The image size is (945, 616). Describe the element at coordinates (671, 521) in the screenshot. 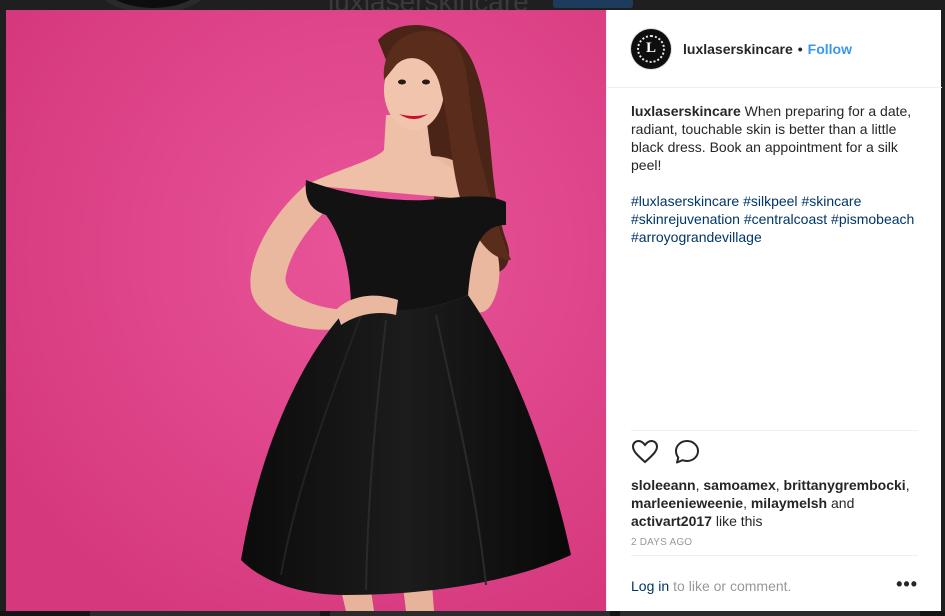

I see `like-user: activart2017` at that location.